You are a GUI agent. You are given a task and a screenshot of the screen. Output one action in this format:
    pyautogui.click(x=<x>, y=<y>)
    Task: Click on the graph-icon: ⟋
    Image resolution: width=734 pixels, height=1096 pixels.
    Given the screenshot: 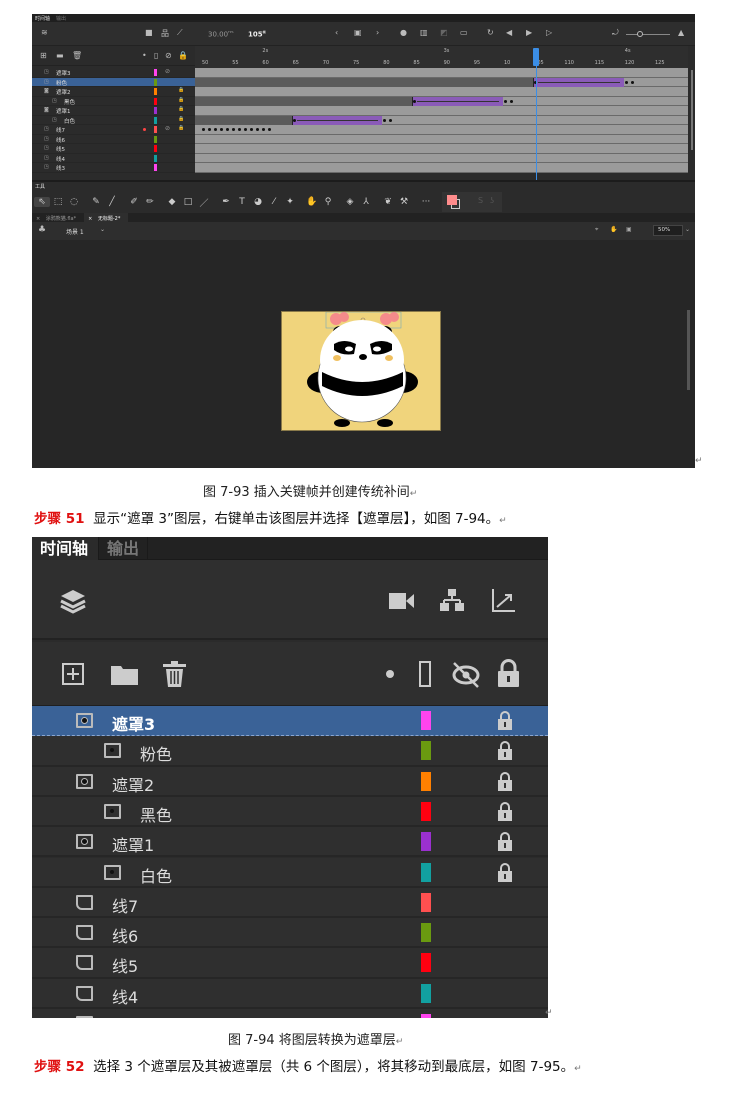 What is the action you would take?
    pyautogui.click(x=180, y=33)
    